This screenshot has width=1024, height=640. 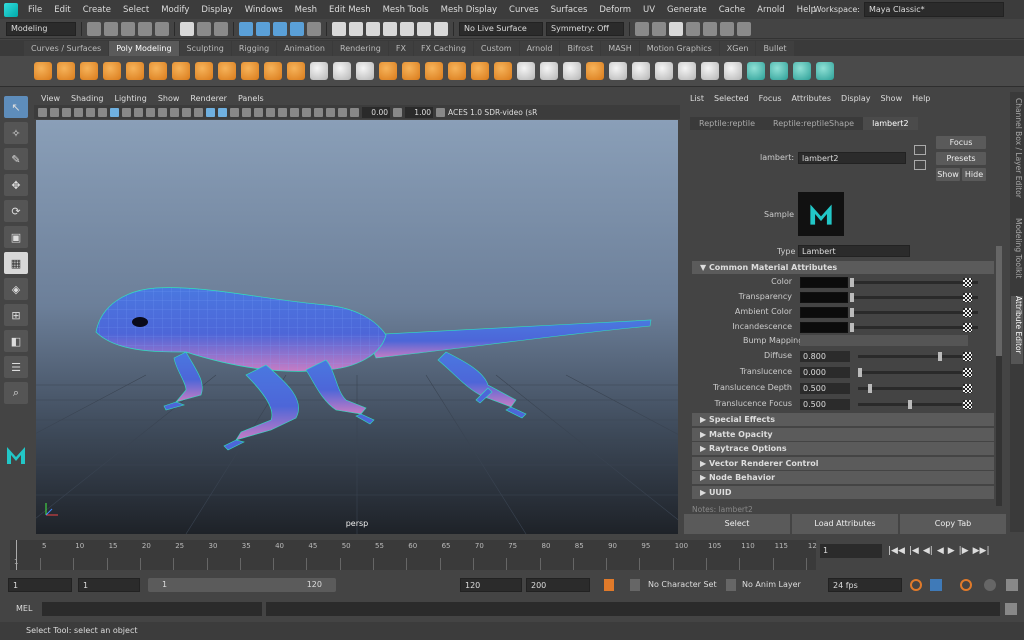 What do you see at coordinates (843, 492) in the screenshot?
I see `section-uuid: ▶ UUID` at bounding box center [843, 492].